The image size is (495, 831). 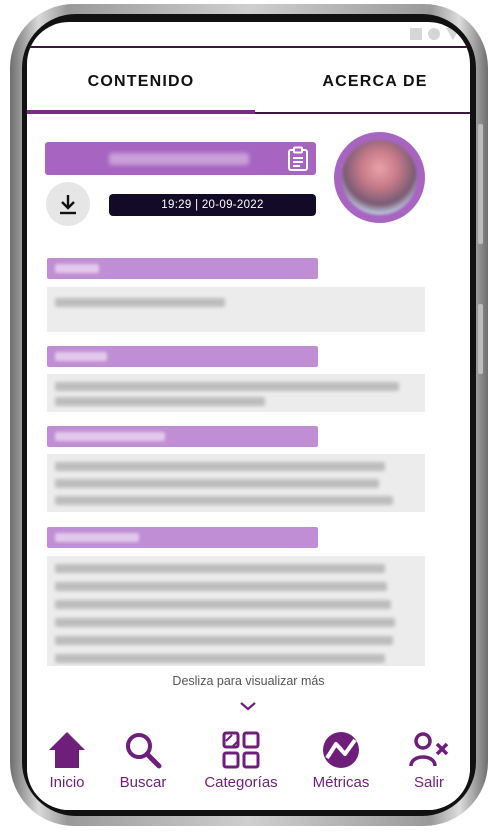 I want to click on nav-label: Buscar, so click(x=143, y=782).